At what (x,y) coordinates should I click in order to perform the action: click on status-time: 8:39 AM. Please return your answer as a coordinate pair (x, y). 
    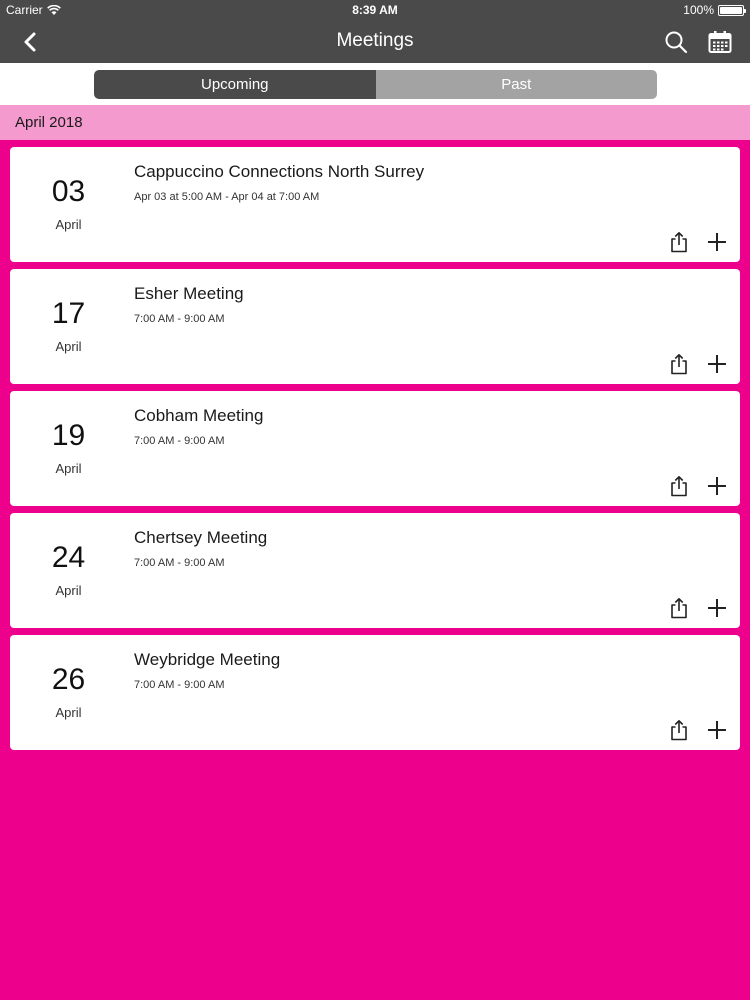
    Looking at the image, I should click on (375, 10).